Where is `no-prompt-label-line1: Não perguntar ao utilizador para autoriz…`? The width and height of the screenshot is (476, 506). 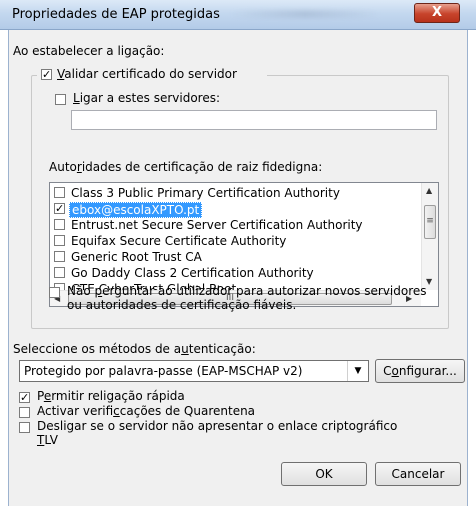
no-prompt-label-line1: Não perguntar ao utilizador para autoriz… is located at coordinates (247, 291).